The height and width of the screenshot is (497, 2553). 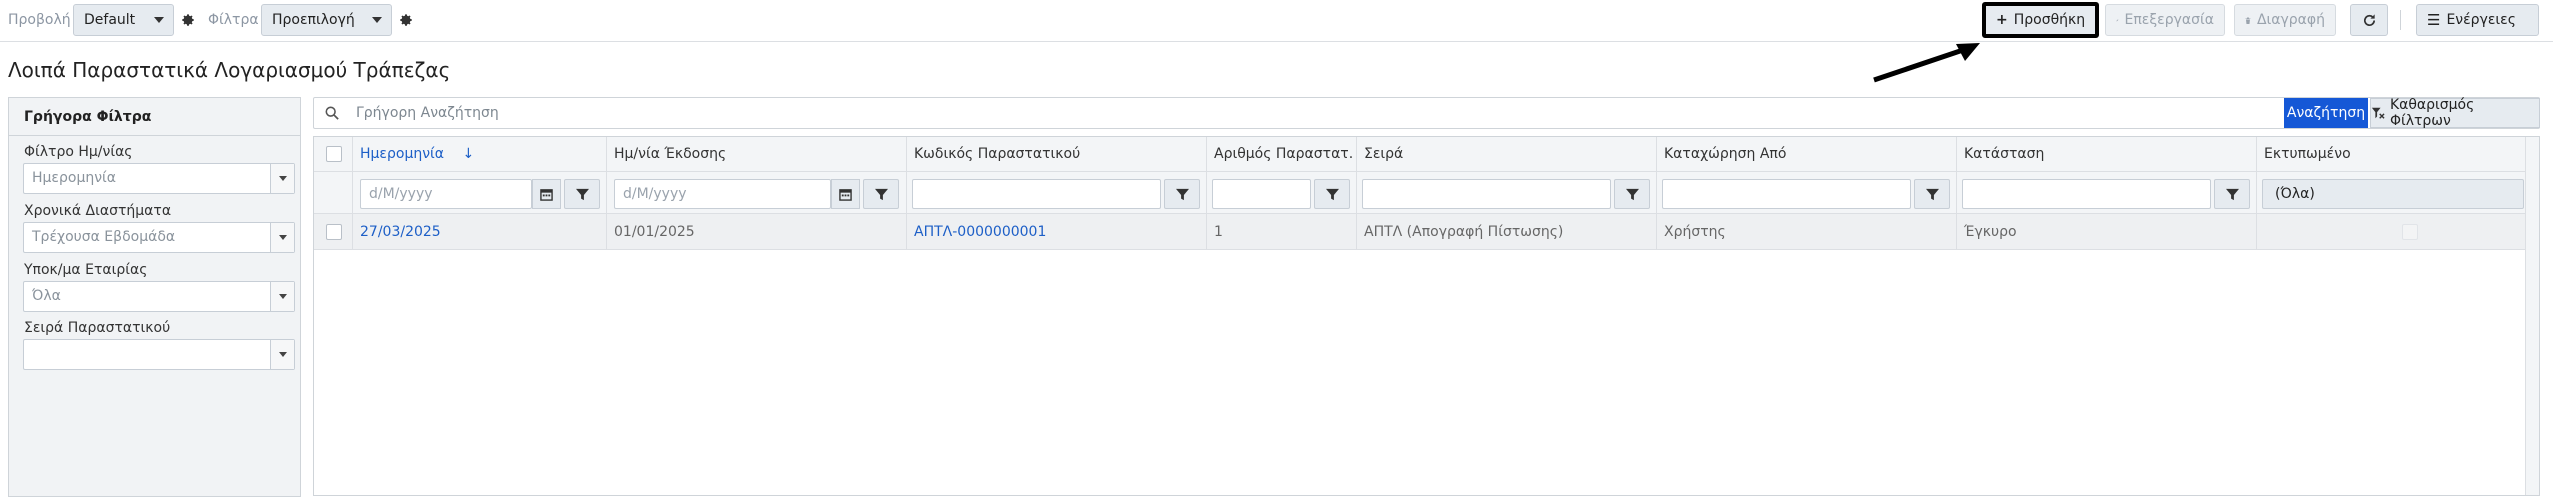 What do you see at coordinates (1926, 63) in the screenshot?
I see `annotation-arrow-icon` at bounding box center [1926, 63].